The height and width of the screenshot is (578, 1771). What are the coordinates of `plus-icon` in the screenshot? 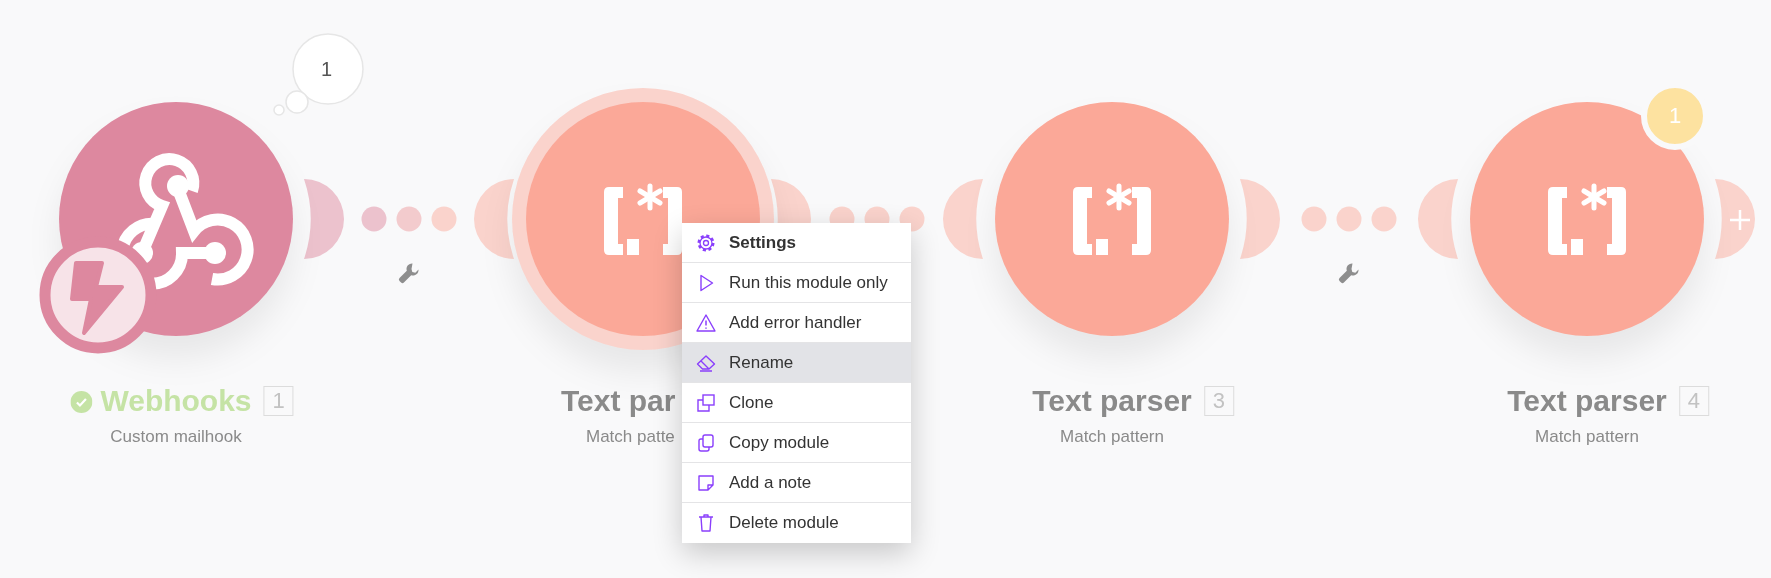 It's located at (1740, 220).